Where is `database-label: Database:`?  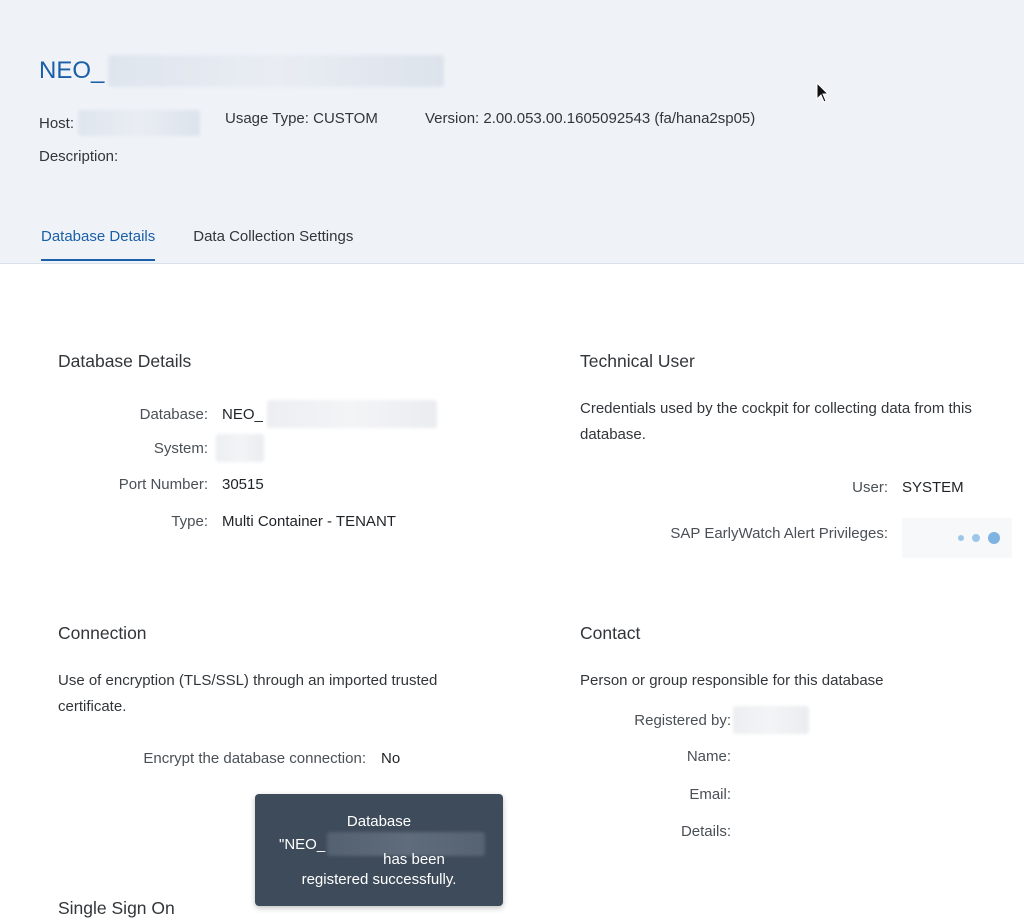 database-label: Database: is located at coordinates (173, 414).